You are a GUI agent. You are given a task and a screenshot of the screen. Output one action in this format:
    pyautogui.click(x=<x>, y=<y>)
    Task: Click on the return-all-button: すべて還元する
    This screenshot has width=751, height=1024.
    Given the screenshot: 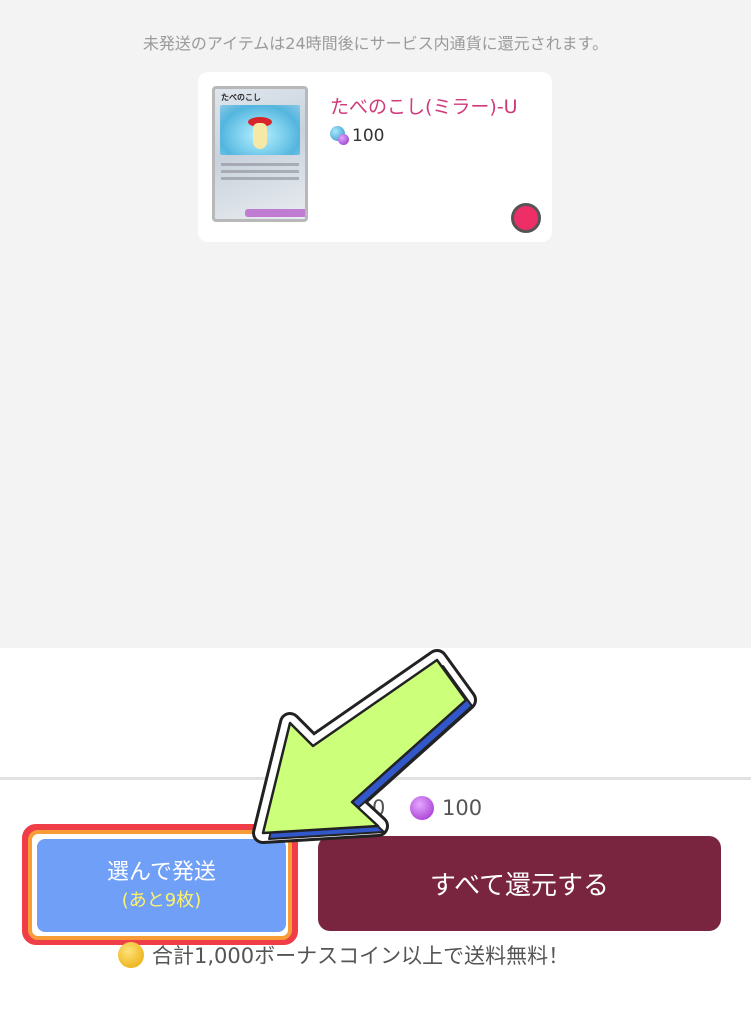 What is the action you would take?
    pyautogui.click(x=519, y=883)
    